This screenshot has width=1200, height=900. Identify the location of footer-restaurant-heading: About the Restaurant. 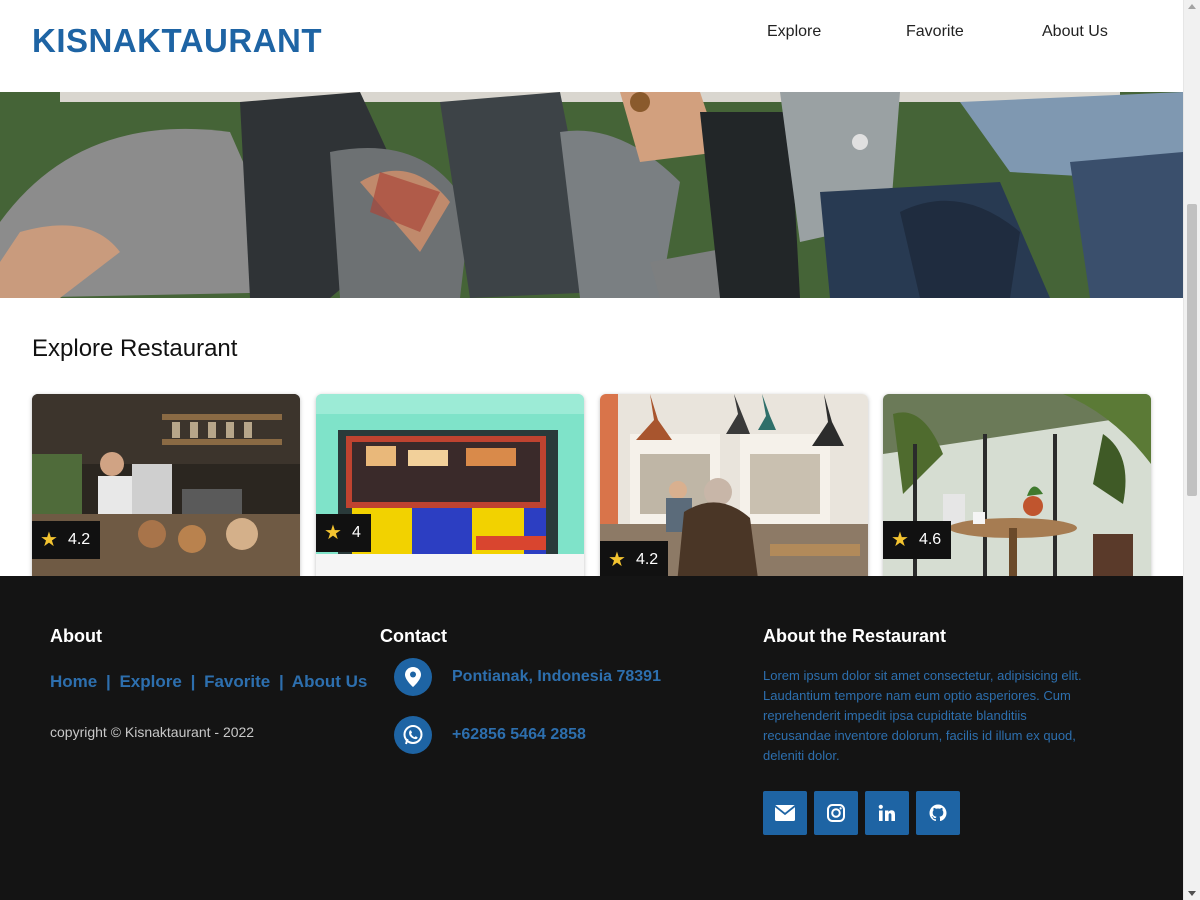
(855, 636).